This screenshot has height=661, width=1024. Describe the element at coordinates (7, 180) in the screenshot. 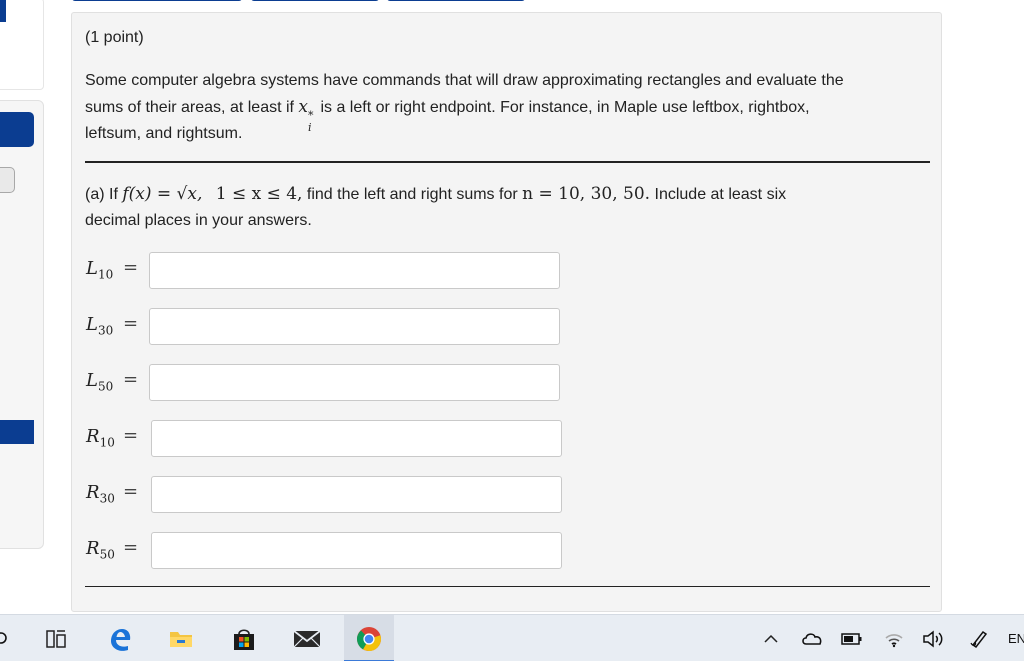

I see `sidebar-secondary-button` at that location.